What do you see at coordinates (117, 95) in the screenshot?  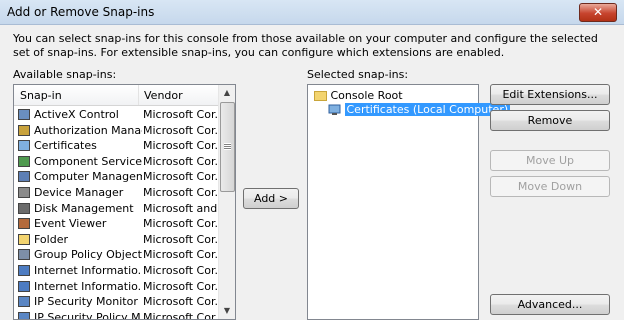 I see `list-header: Snap-in Vendor` at bounding box center [117, 95].